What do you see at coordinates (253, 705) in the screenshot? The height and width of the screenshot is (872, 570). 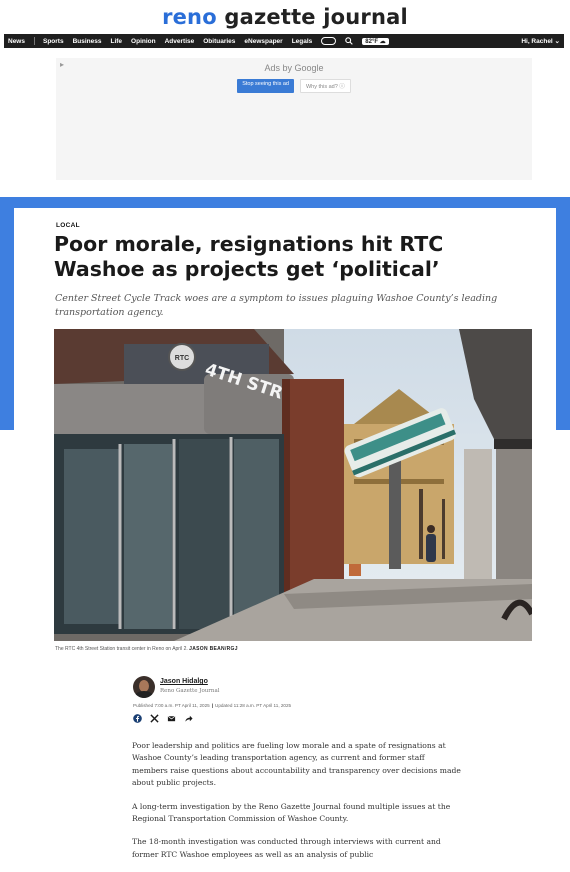 I see `updated-date: Updated 11:28 a.m. PT April 11, 2025` at bounding box center [253, 705].